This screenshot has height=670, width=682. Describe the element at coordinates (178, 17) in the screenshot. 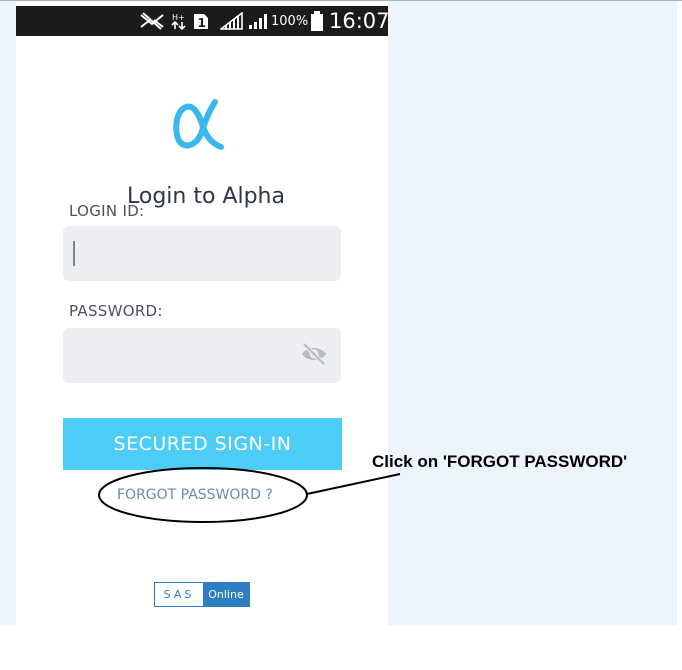

I see `svg-text: H+` at that location.